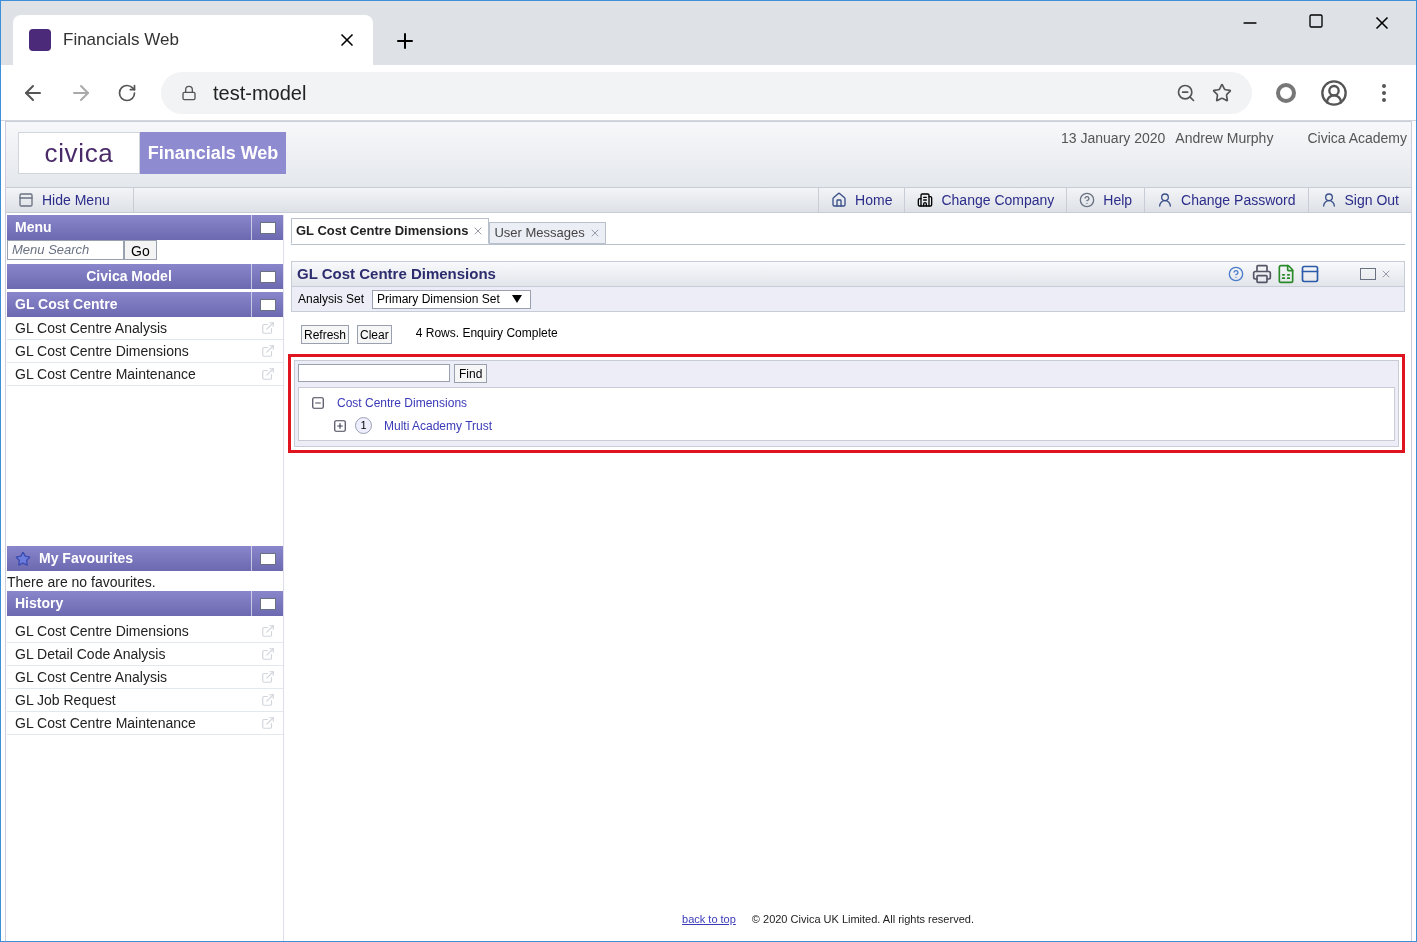  What do you see at coordinates (340, 425) in the screenshot?
I see `expand-icon` at bounding box center [340, 425].